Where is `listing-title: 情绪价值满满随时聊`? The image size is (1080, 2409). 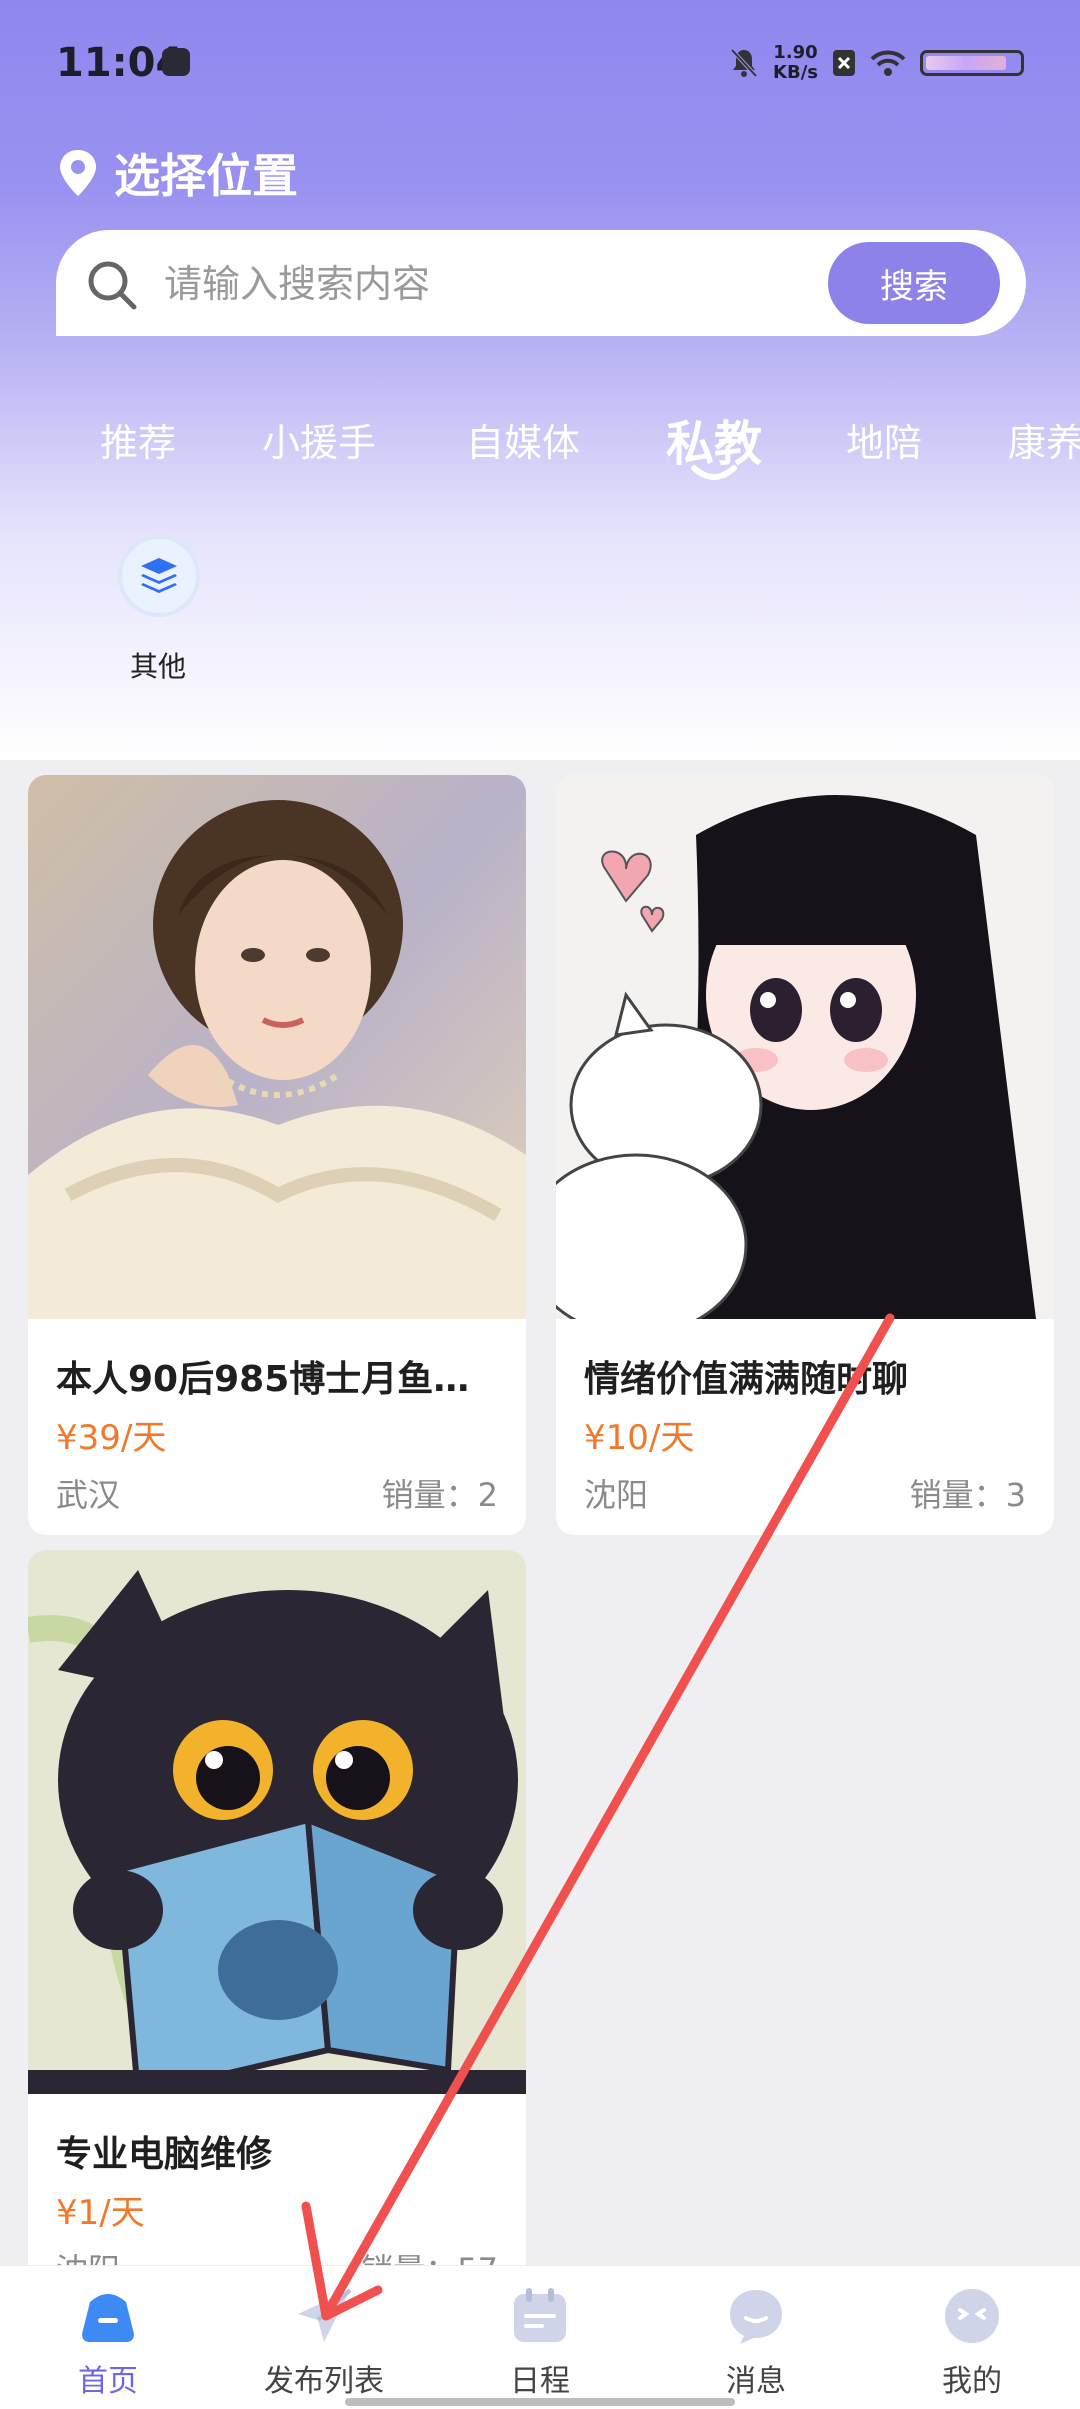 listing-title: 情绪价值满满随时聊 is located at coordinates (746, 1379).